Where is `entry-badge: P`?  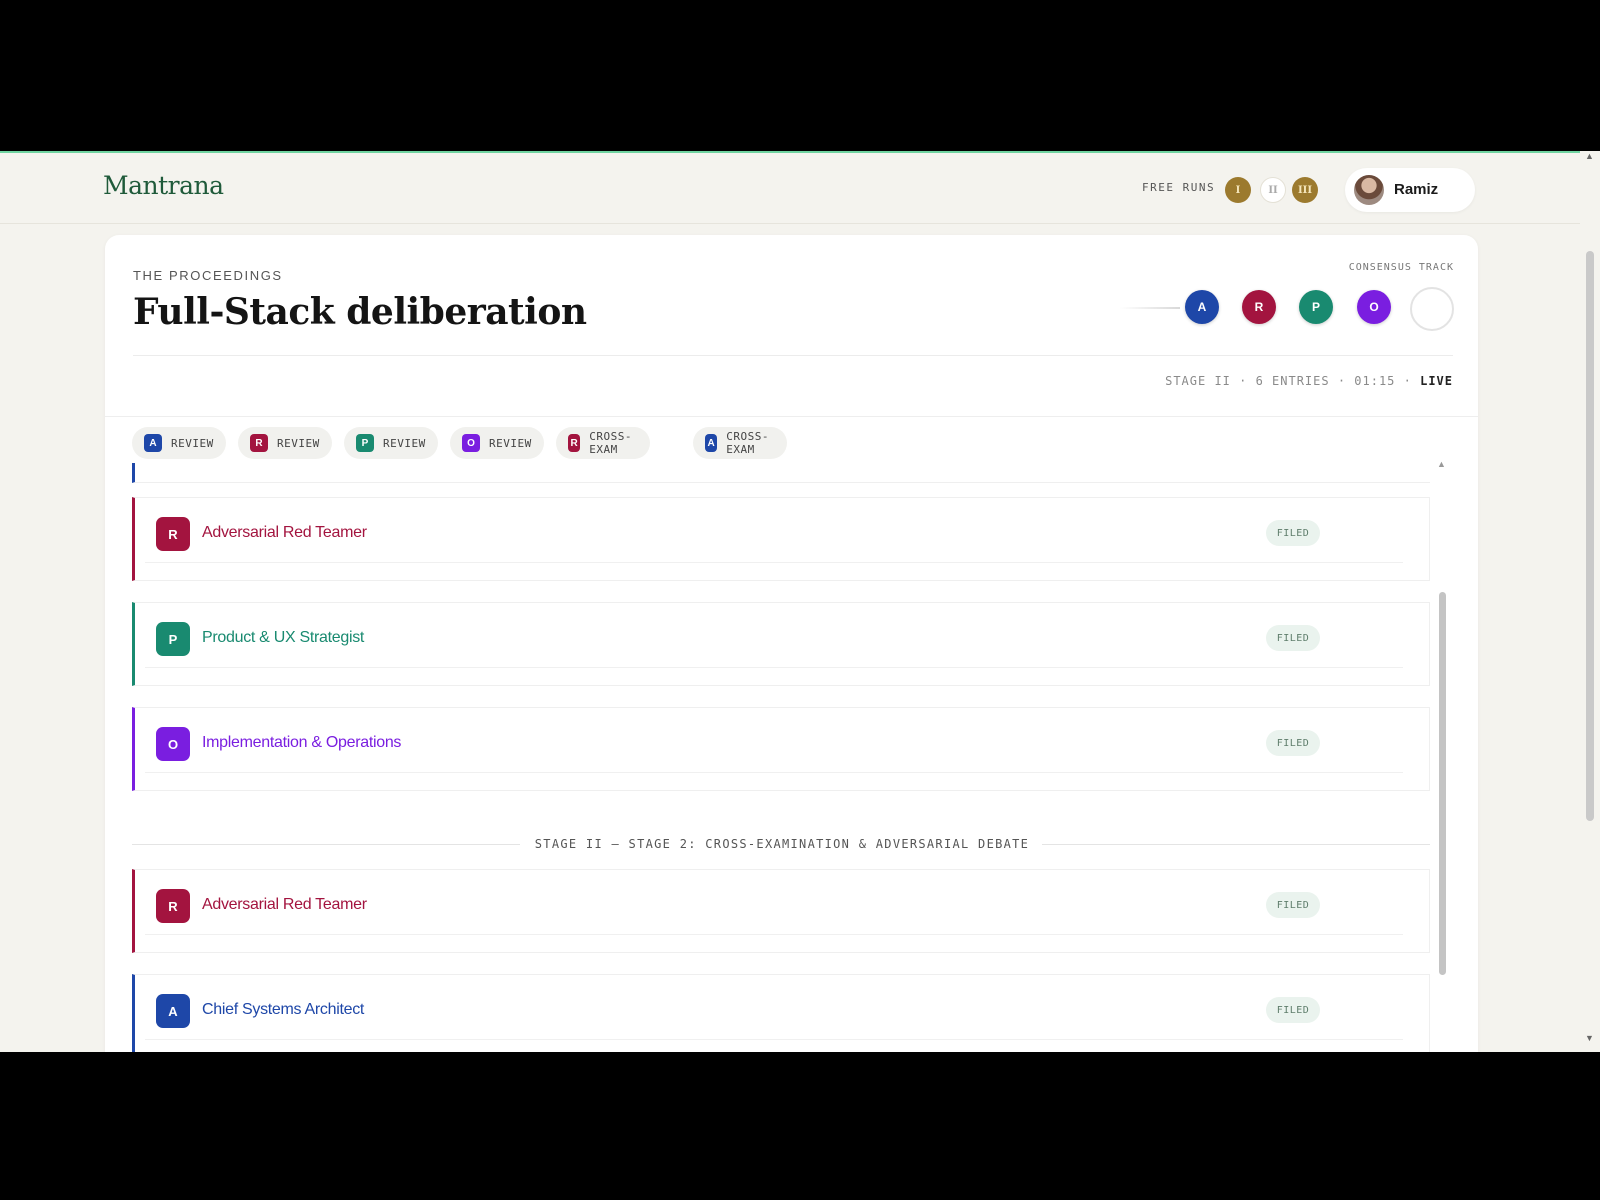 entry-badge: P is located at coordinates (173, 639).